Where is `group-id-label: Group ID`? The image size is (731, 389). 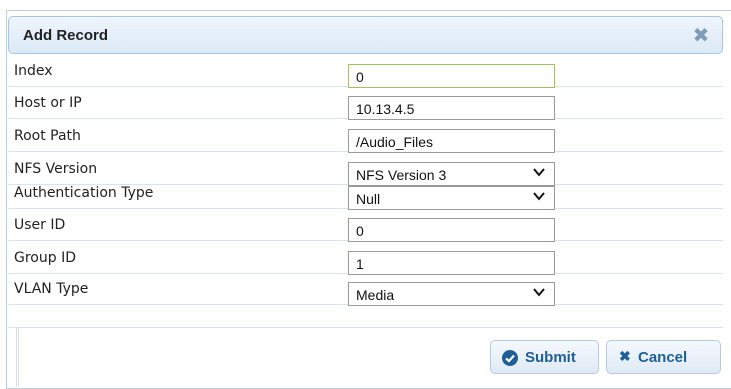
group-id-label: Group ID is located at coordinates (45, 258).